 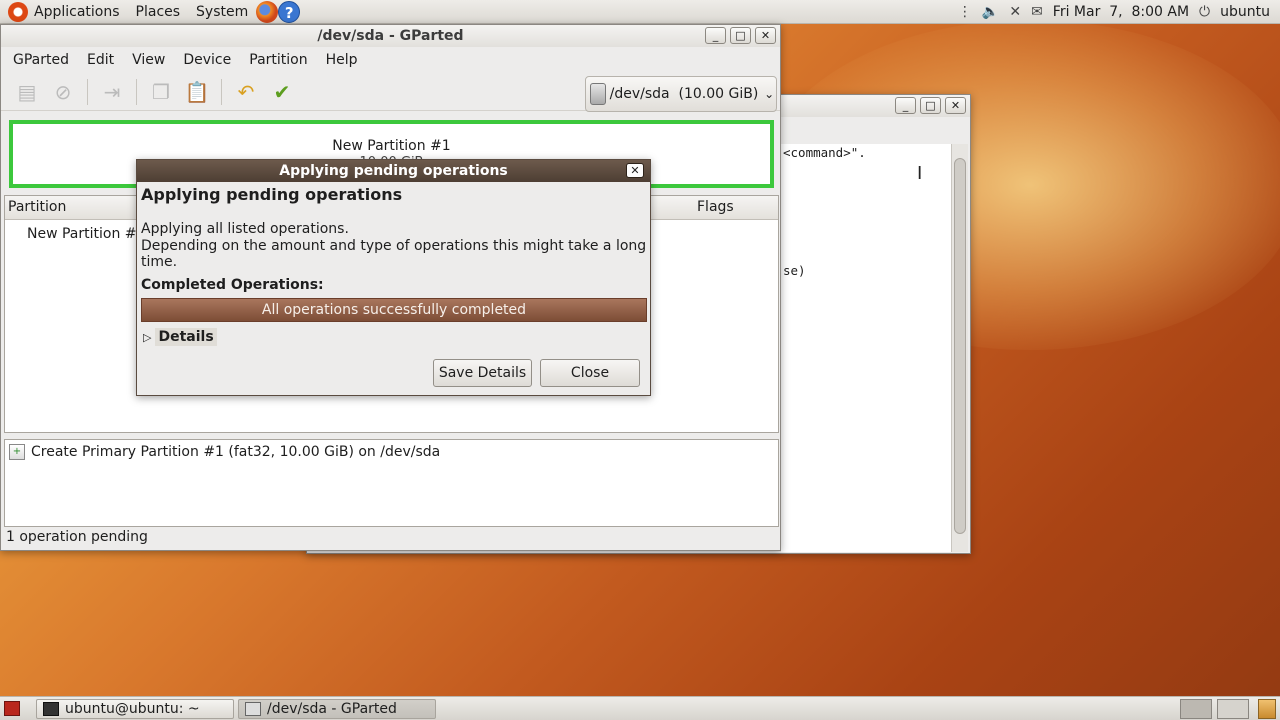 What do you see at coordinates (18, 11) in the screenshot?
I see `ubuntu-logo-icon` at bounding box center [18, 11].